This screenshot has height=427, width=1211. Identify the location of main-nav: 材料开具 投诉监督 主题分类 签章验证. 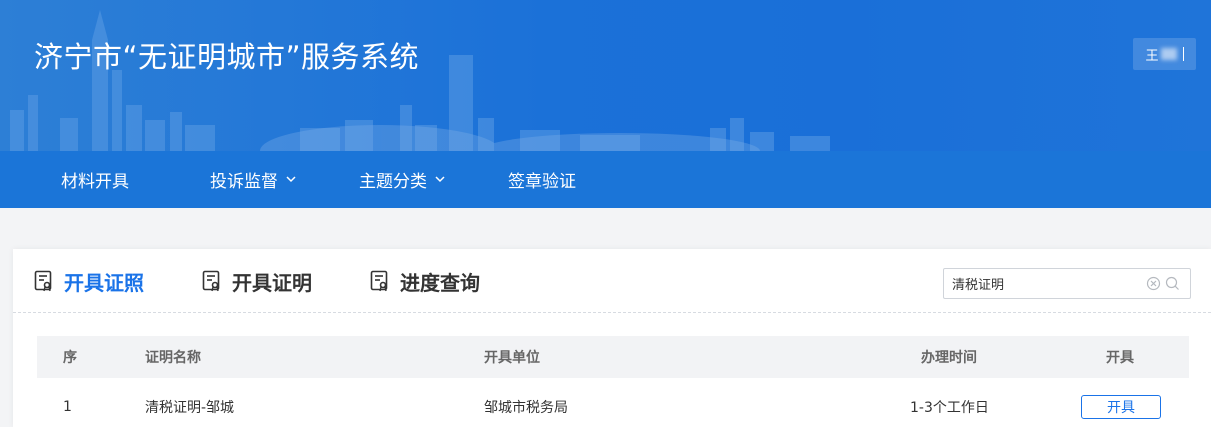
(605, 179).